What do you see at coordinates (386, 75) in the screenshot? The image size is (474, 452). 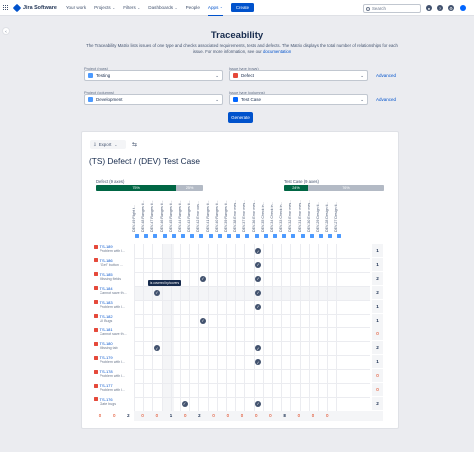 I see `advanced-rows-link: Advanced` at bounding box center [386, 75].